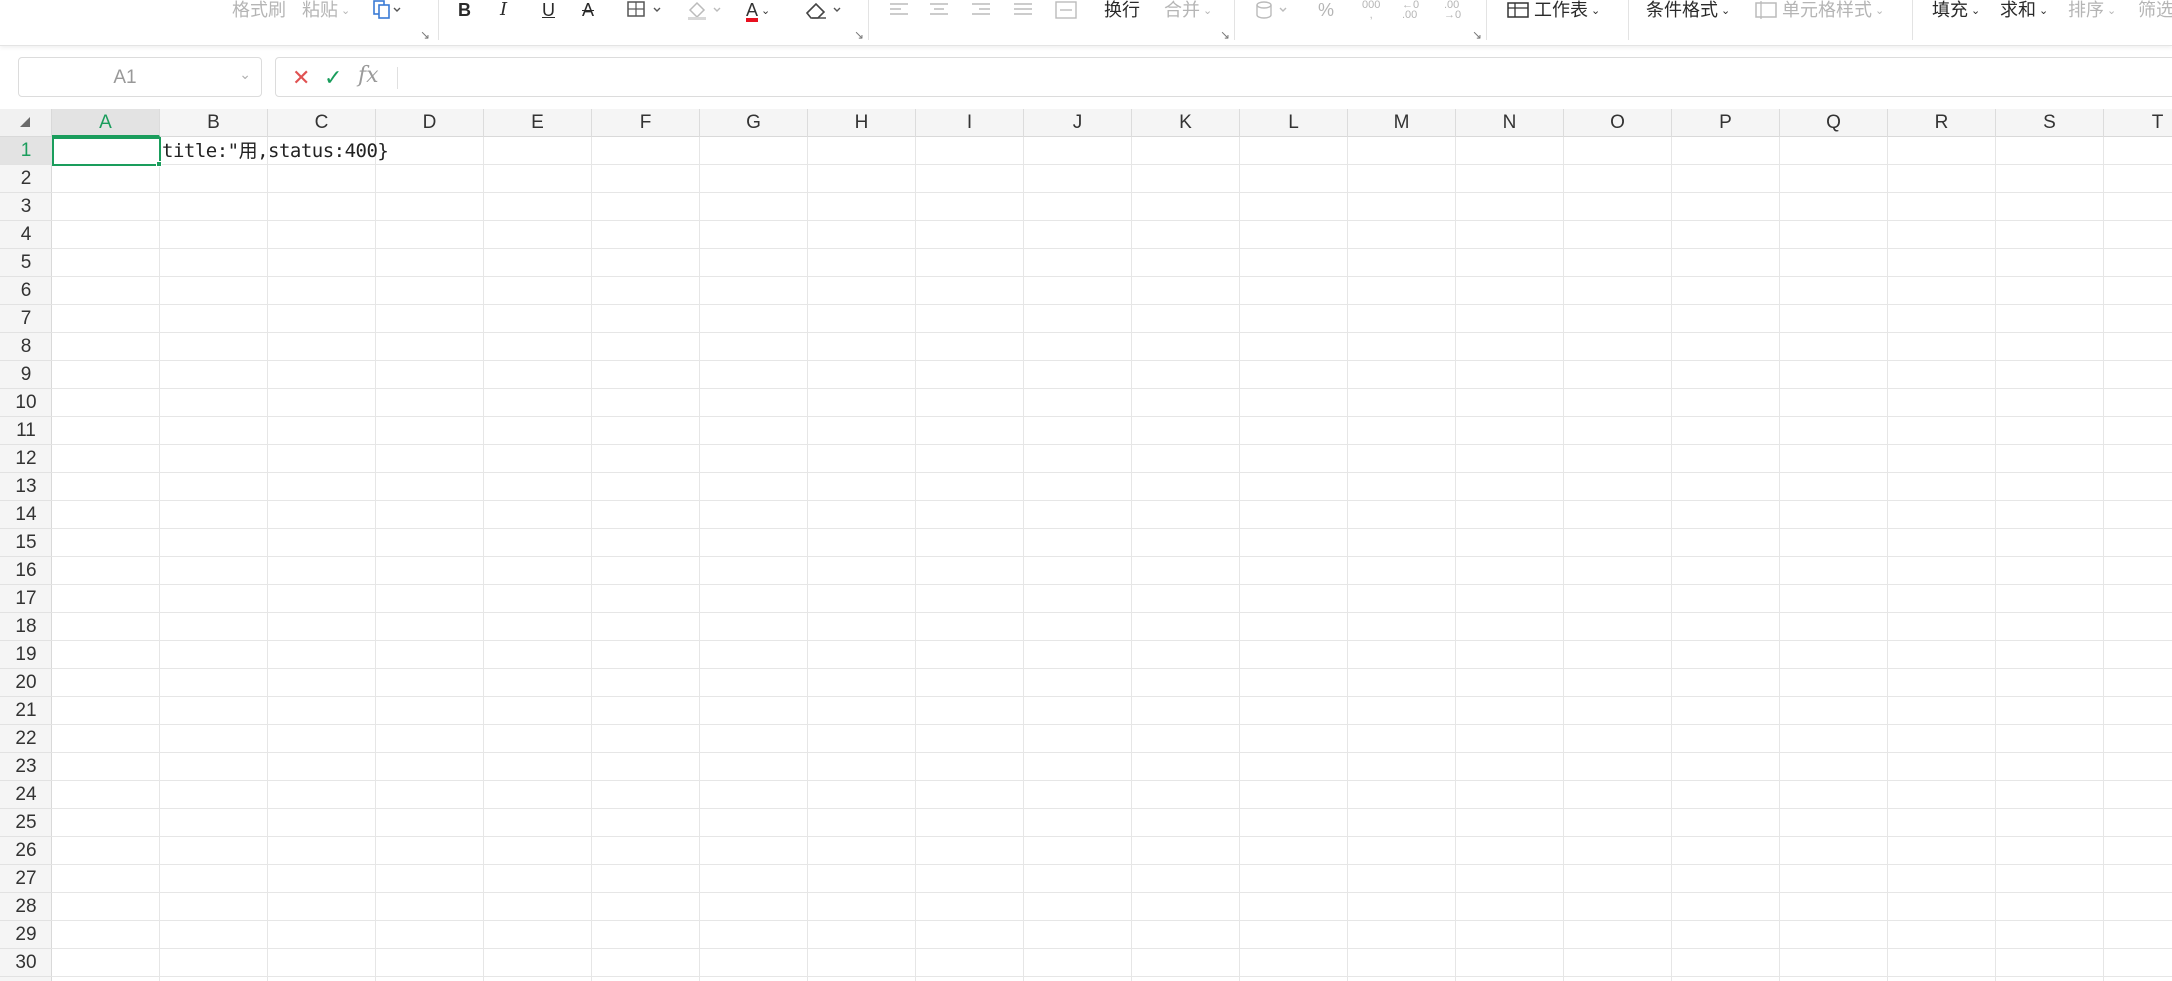 The height and width of the screenshot is (981, 2172). What do you see at coordinates (26, 375) in the screenshot?
I see `row-header-9: 9` at bounding box center [26, 375].